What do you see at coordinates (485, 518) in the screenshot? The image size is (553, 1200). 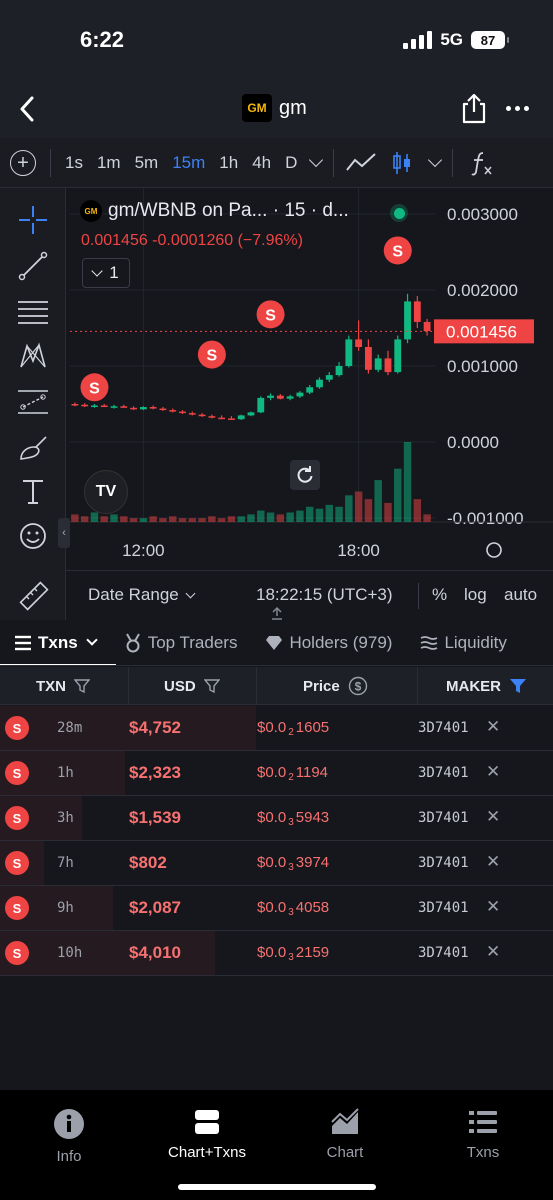 I see `y-axis-tick: -0.001000` at bounding box center [485, 518].